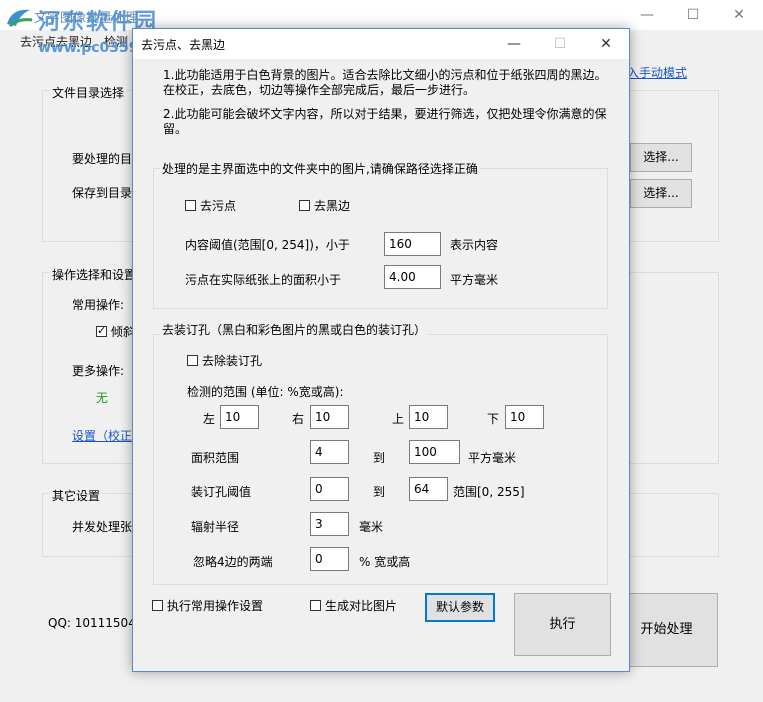  What do you see at coordinates (434, 452) in the screenshot?
I see `area-max-input: 100` at bounding box center [434, 452].